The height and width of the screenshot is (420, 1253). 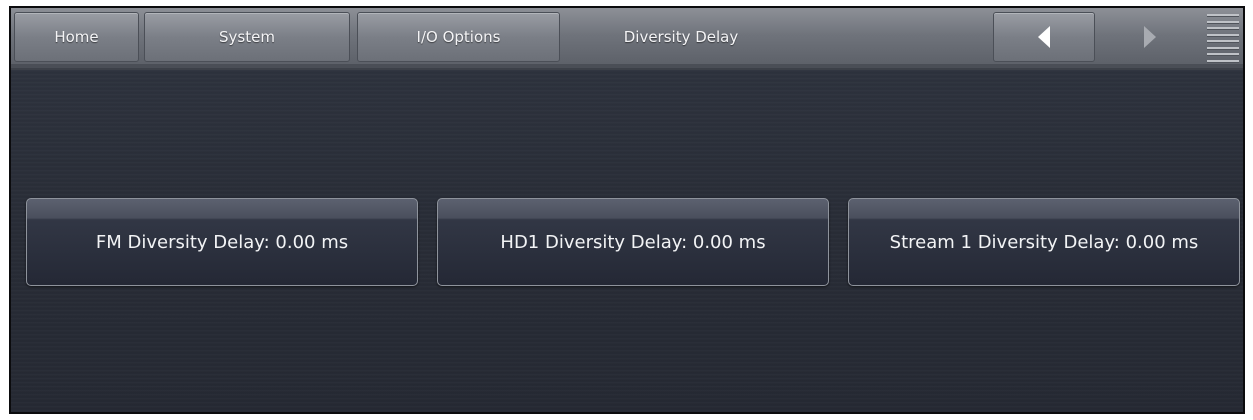 What do you see at coordinates (633, 242) in the screenshot?
I see `hd1-diversity-delay-button: HD1 Diversity Delay: 0.00 ms` at bounding box center [633, 242].